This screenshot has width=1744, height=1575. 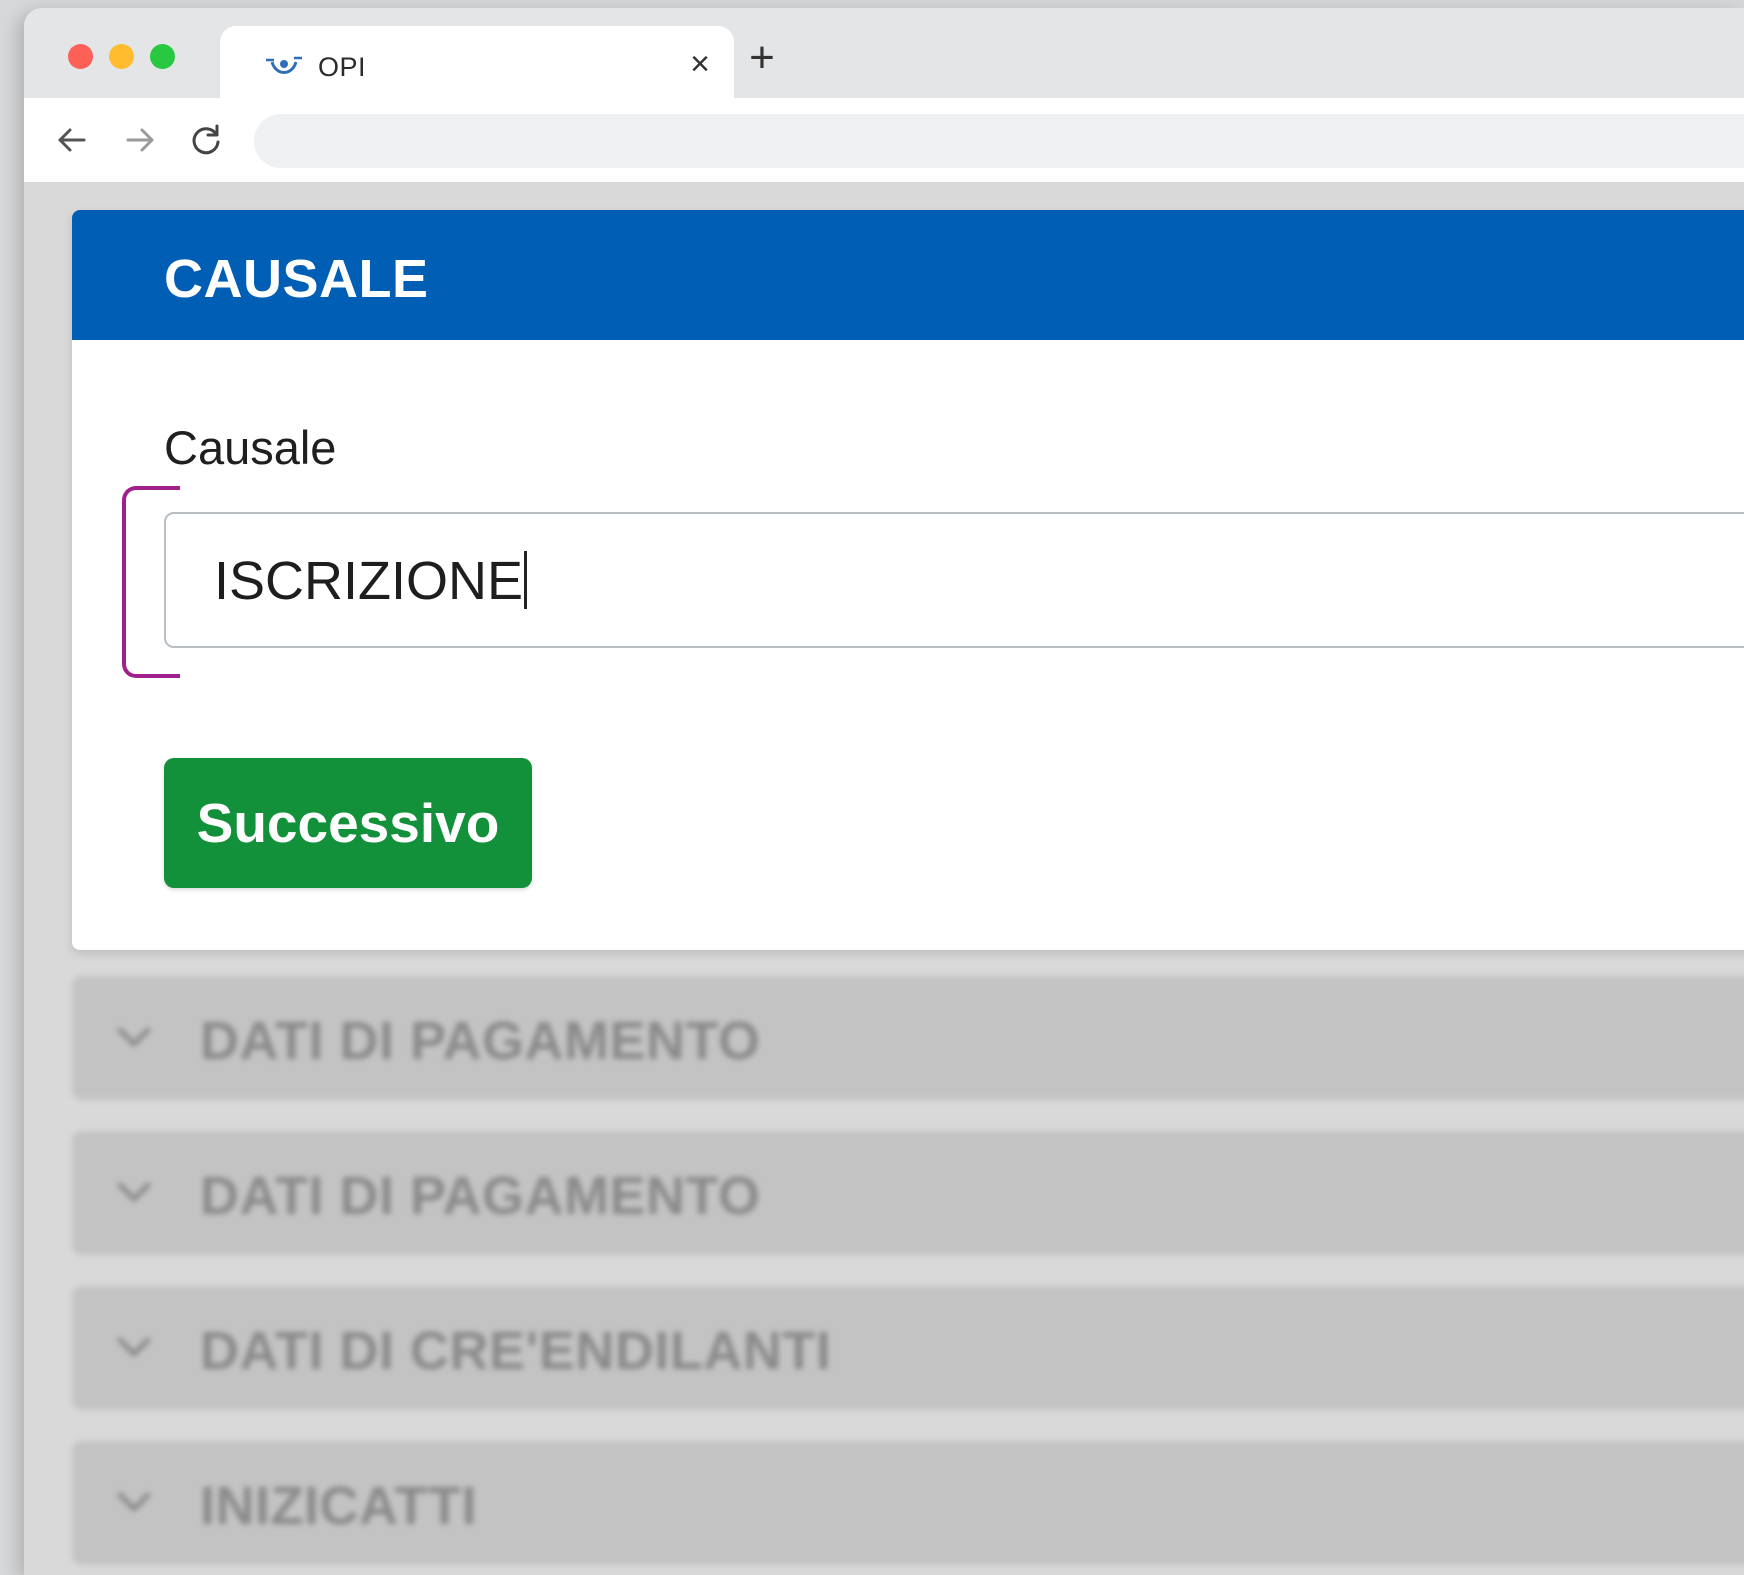 I want to click on accordion-label: INIZICATTI, so click(x=338, y=1506).